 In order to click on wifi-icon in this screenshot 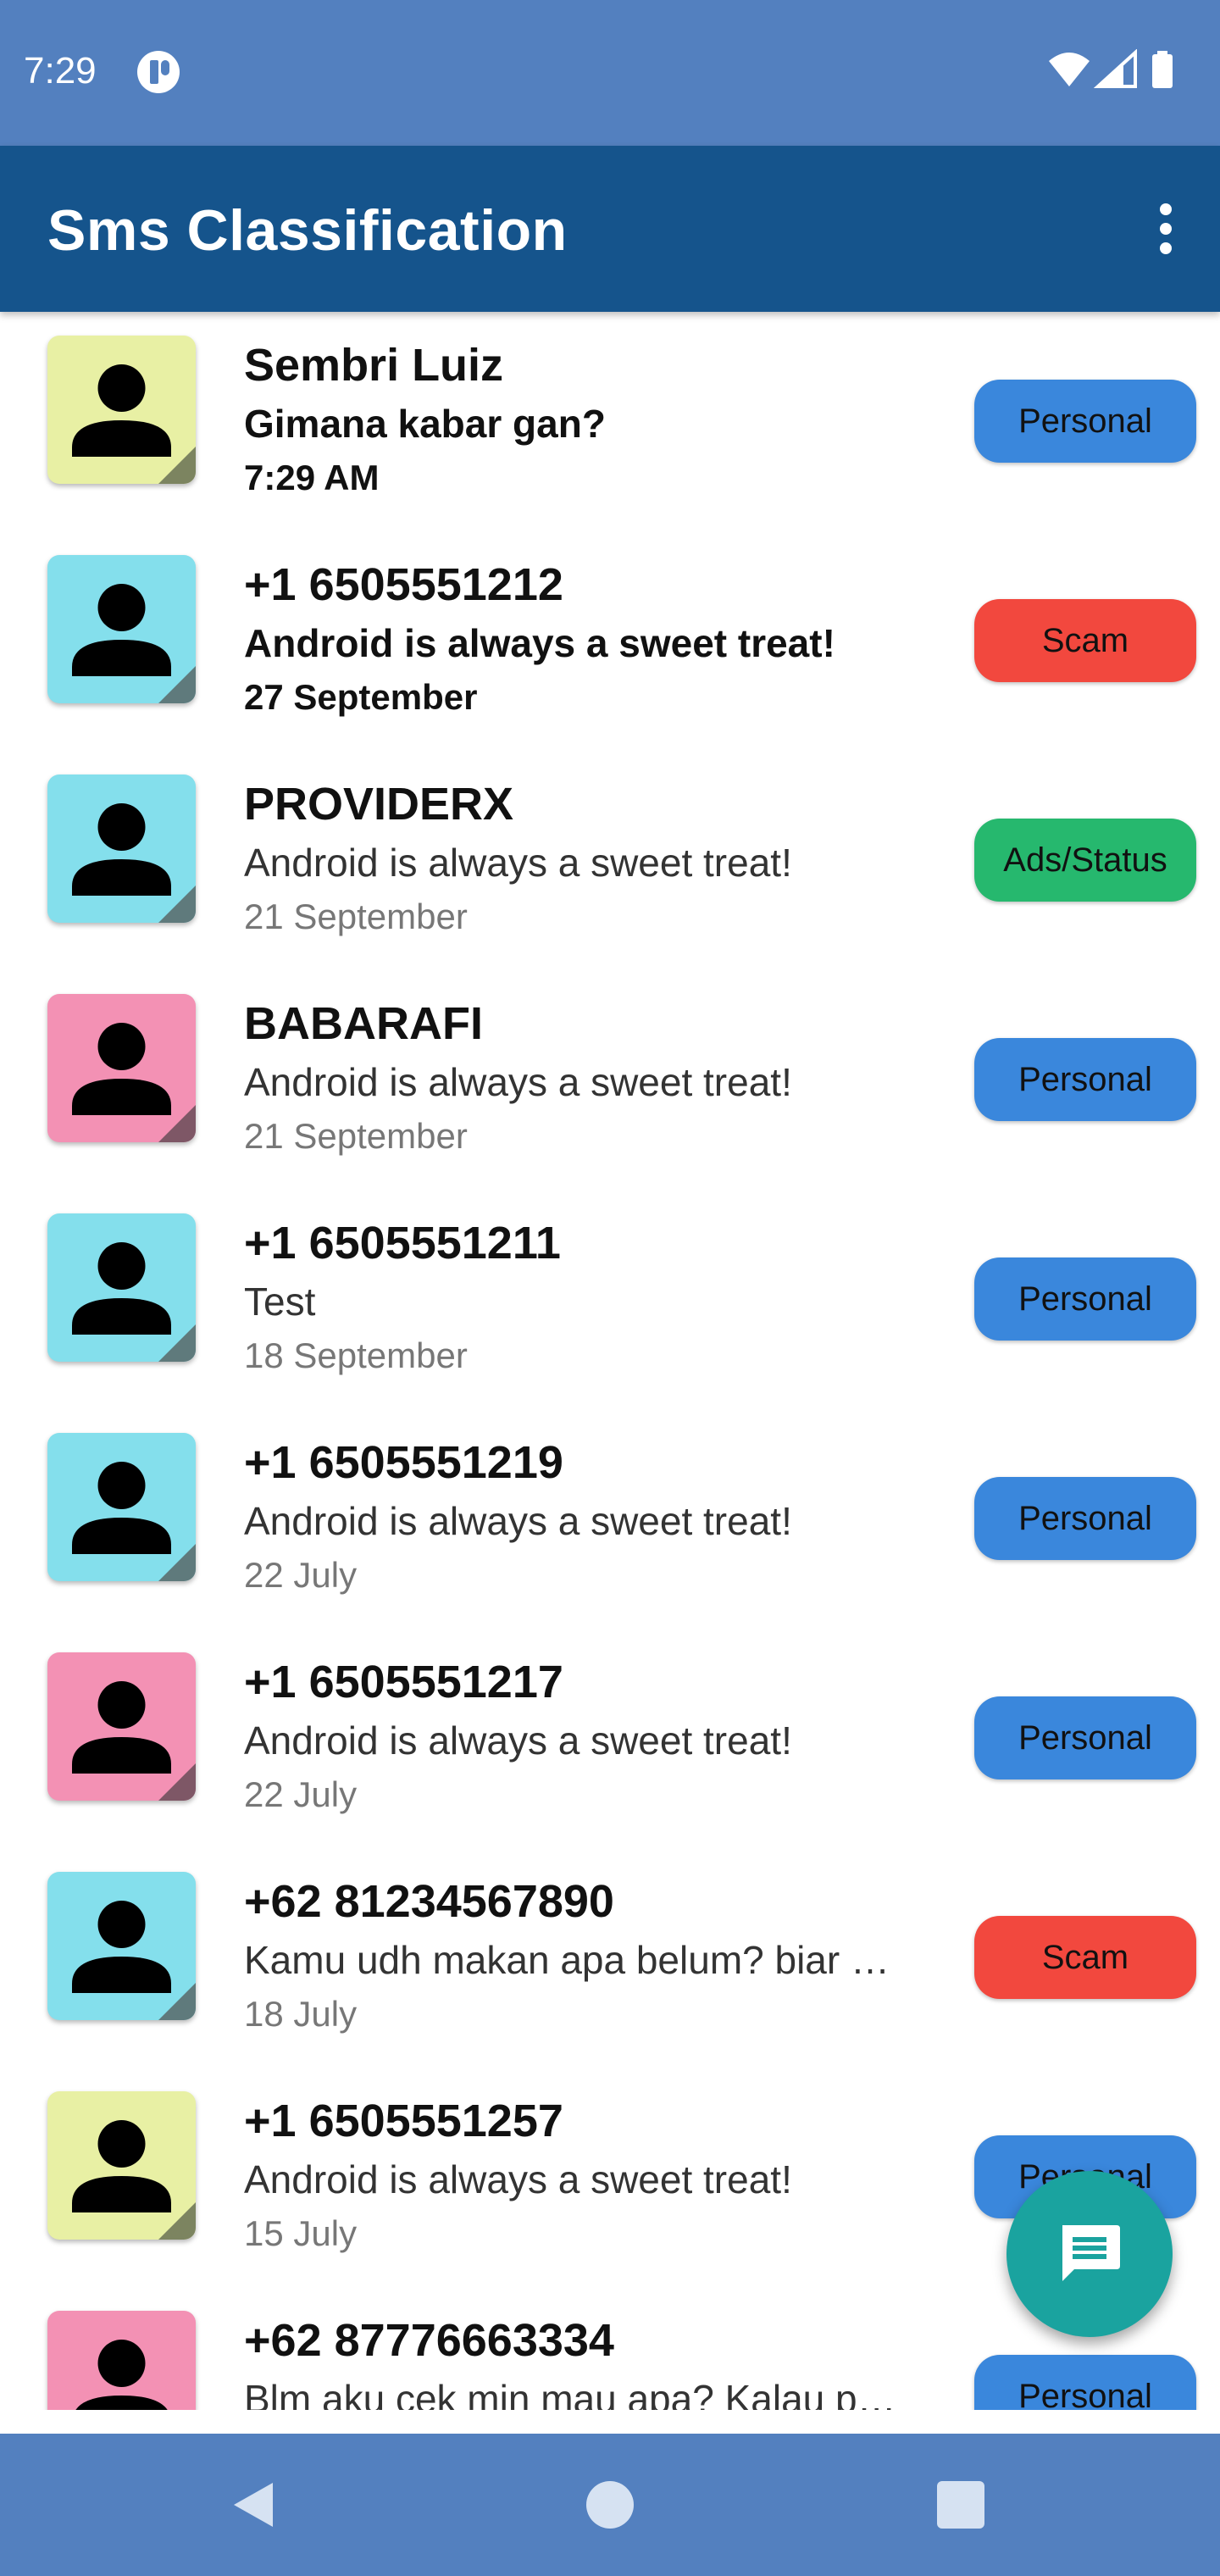, I will do `click(1069, 69)`.